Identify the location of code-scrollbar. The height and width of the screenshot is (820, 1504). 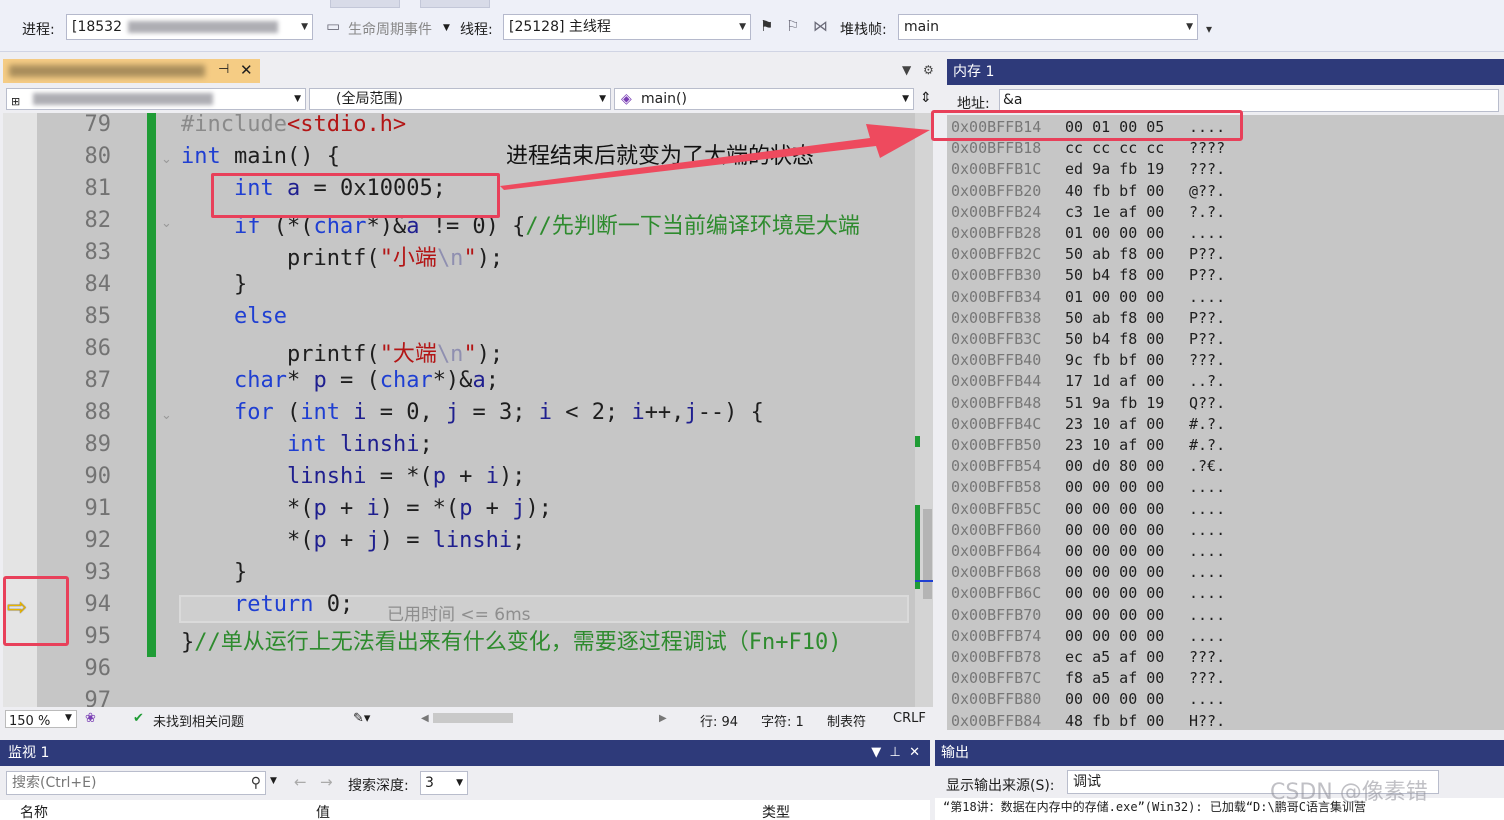
(924, 410).